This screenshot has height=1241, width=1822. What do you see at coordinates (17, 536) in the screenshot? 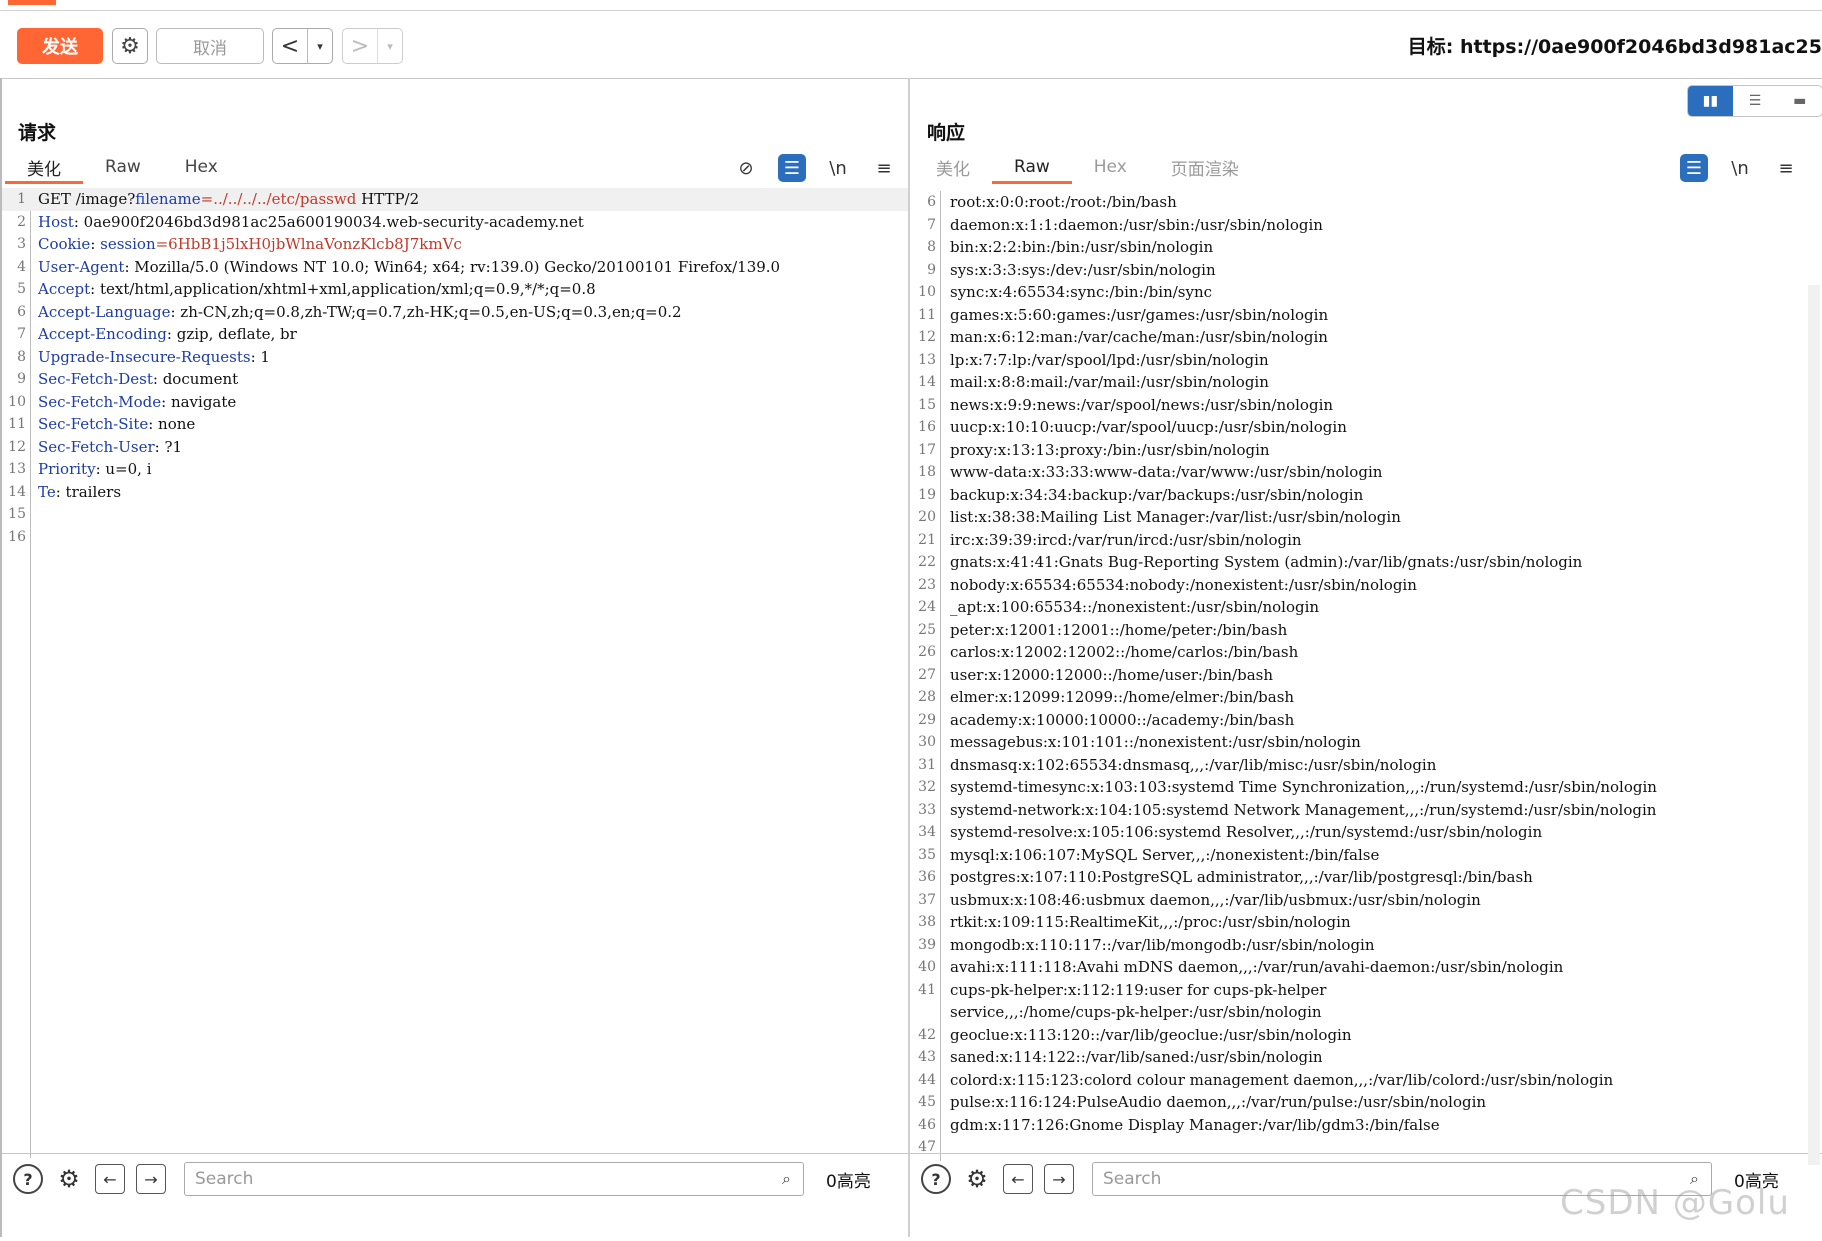
I see `line-number: 16` at bounding box center [17, 536].